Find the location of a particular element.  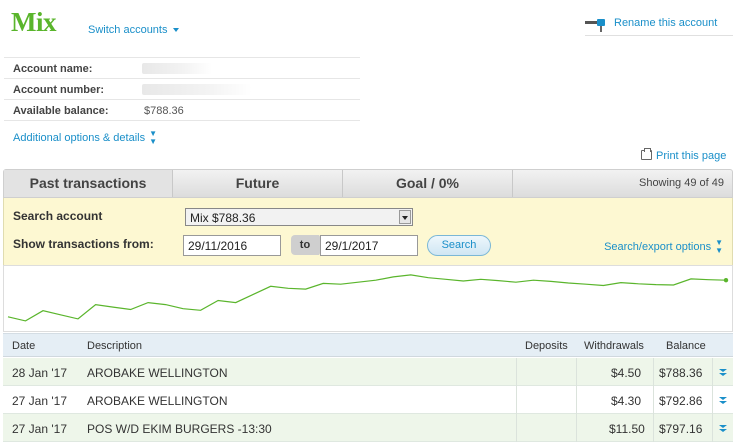

rename-account-label: Rename this account is located at coordinates (666, 23).